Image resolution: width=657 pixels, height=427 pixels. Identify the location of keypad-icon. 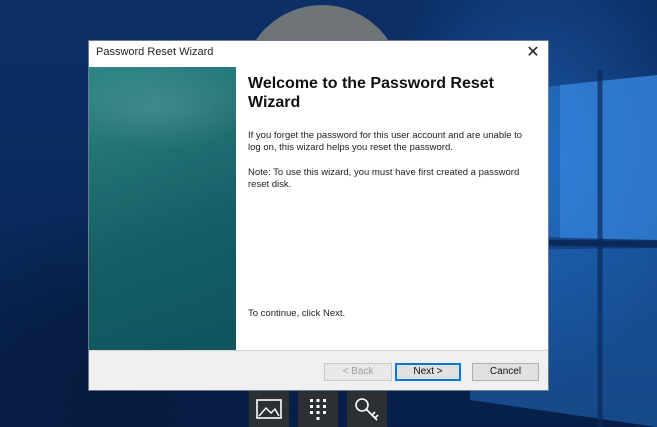
(318, 409).